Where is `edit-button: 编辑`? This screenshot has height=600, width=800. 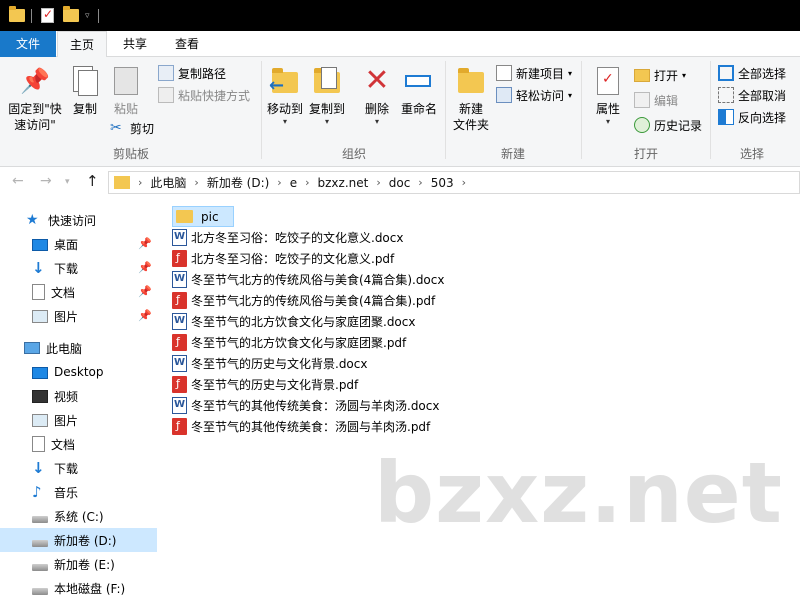 edit-button: 编辑 is located at coordinates (656, 100).